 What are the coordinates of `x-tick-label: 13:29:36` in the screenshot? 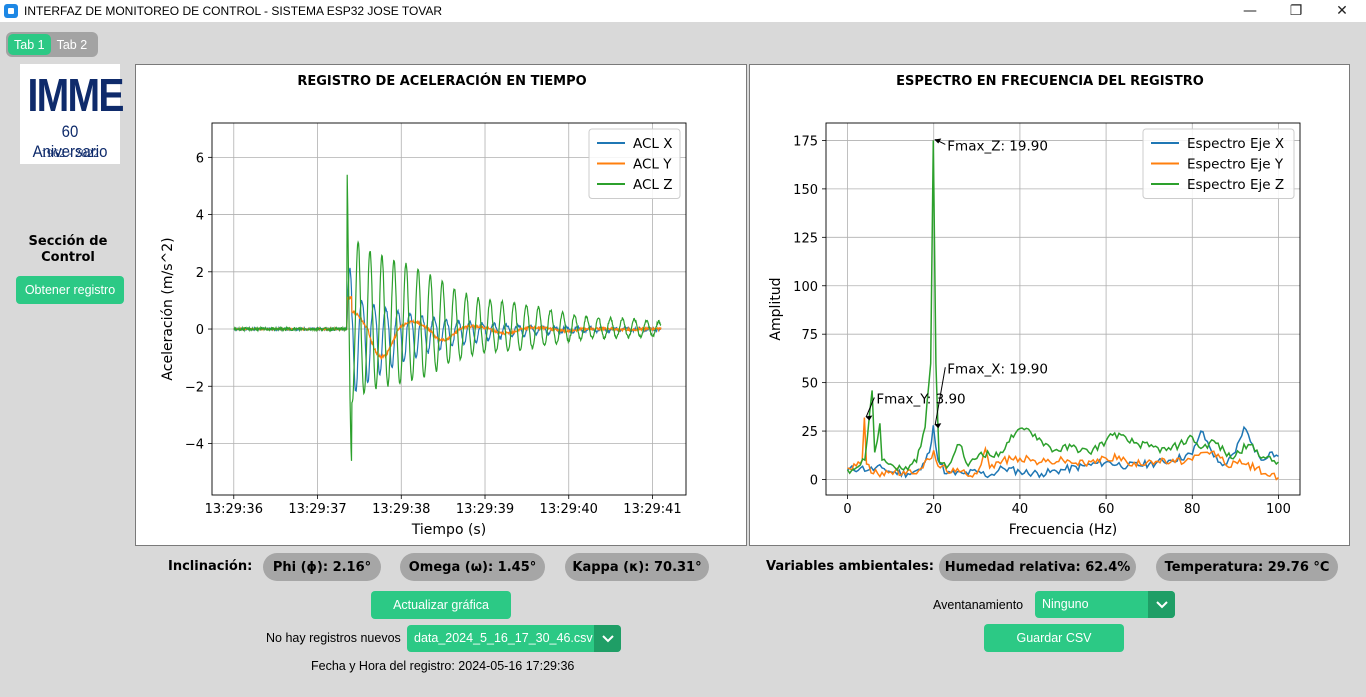 It's located at (234, 509).